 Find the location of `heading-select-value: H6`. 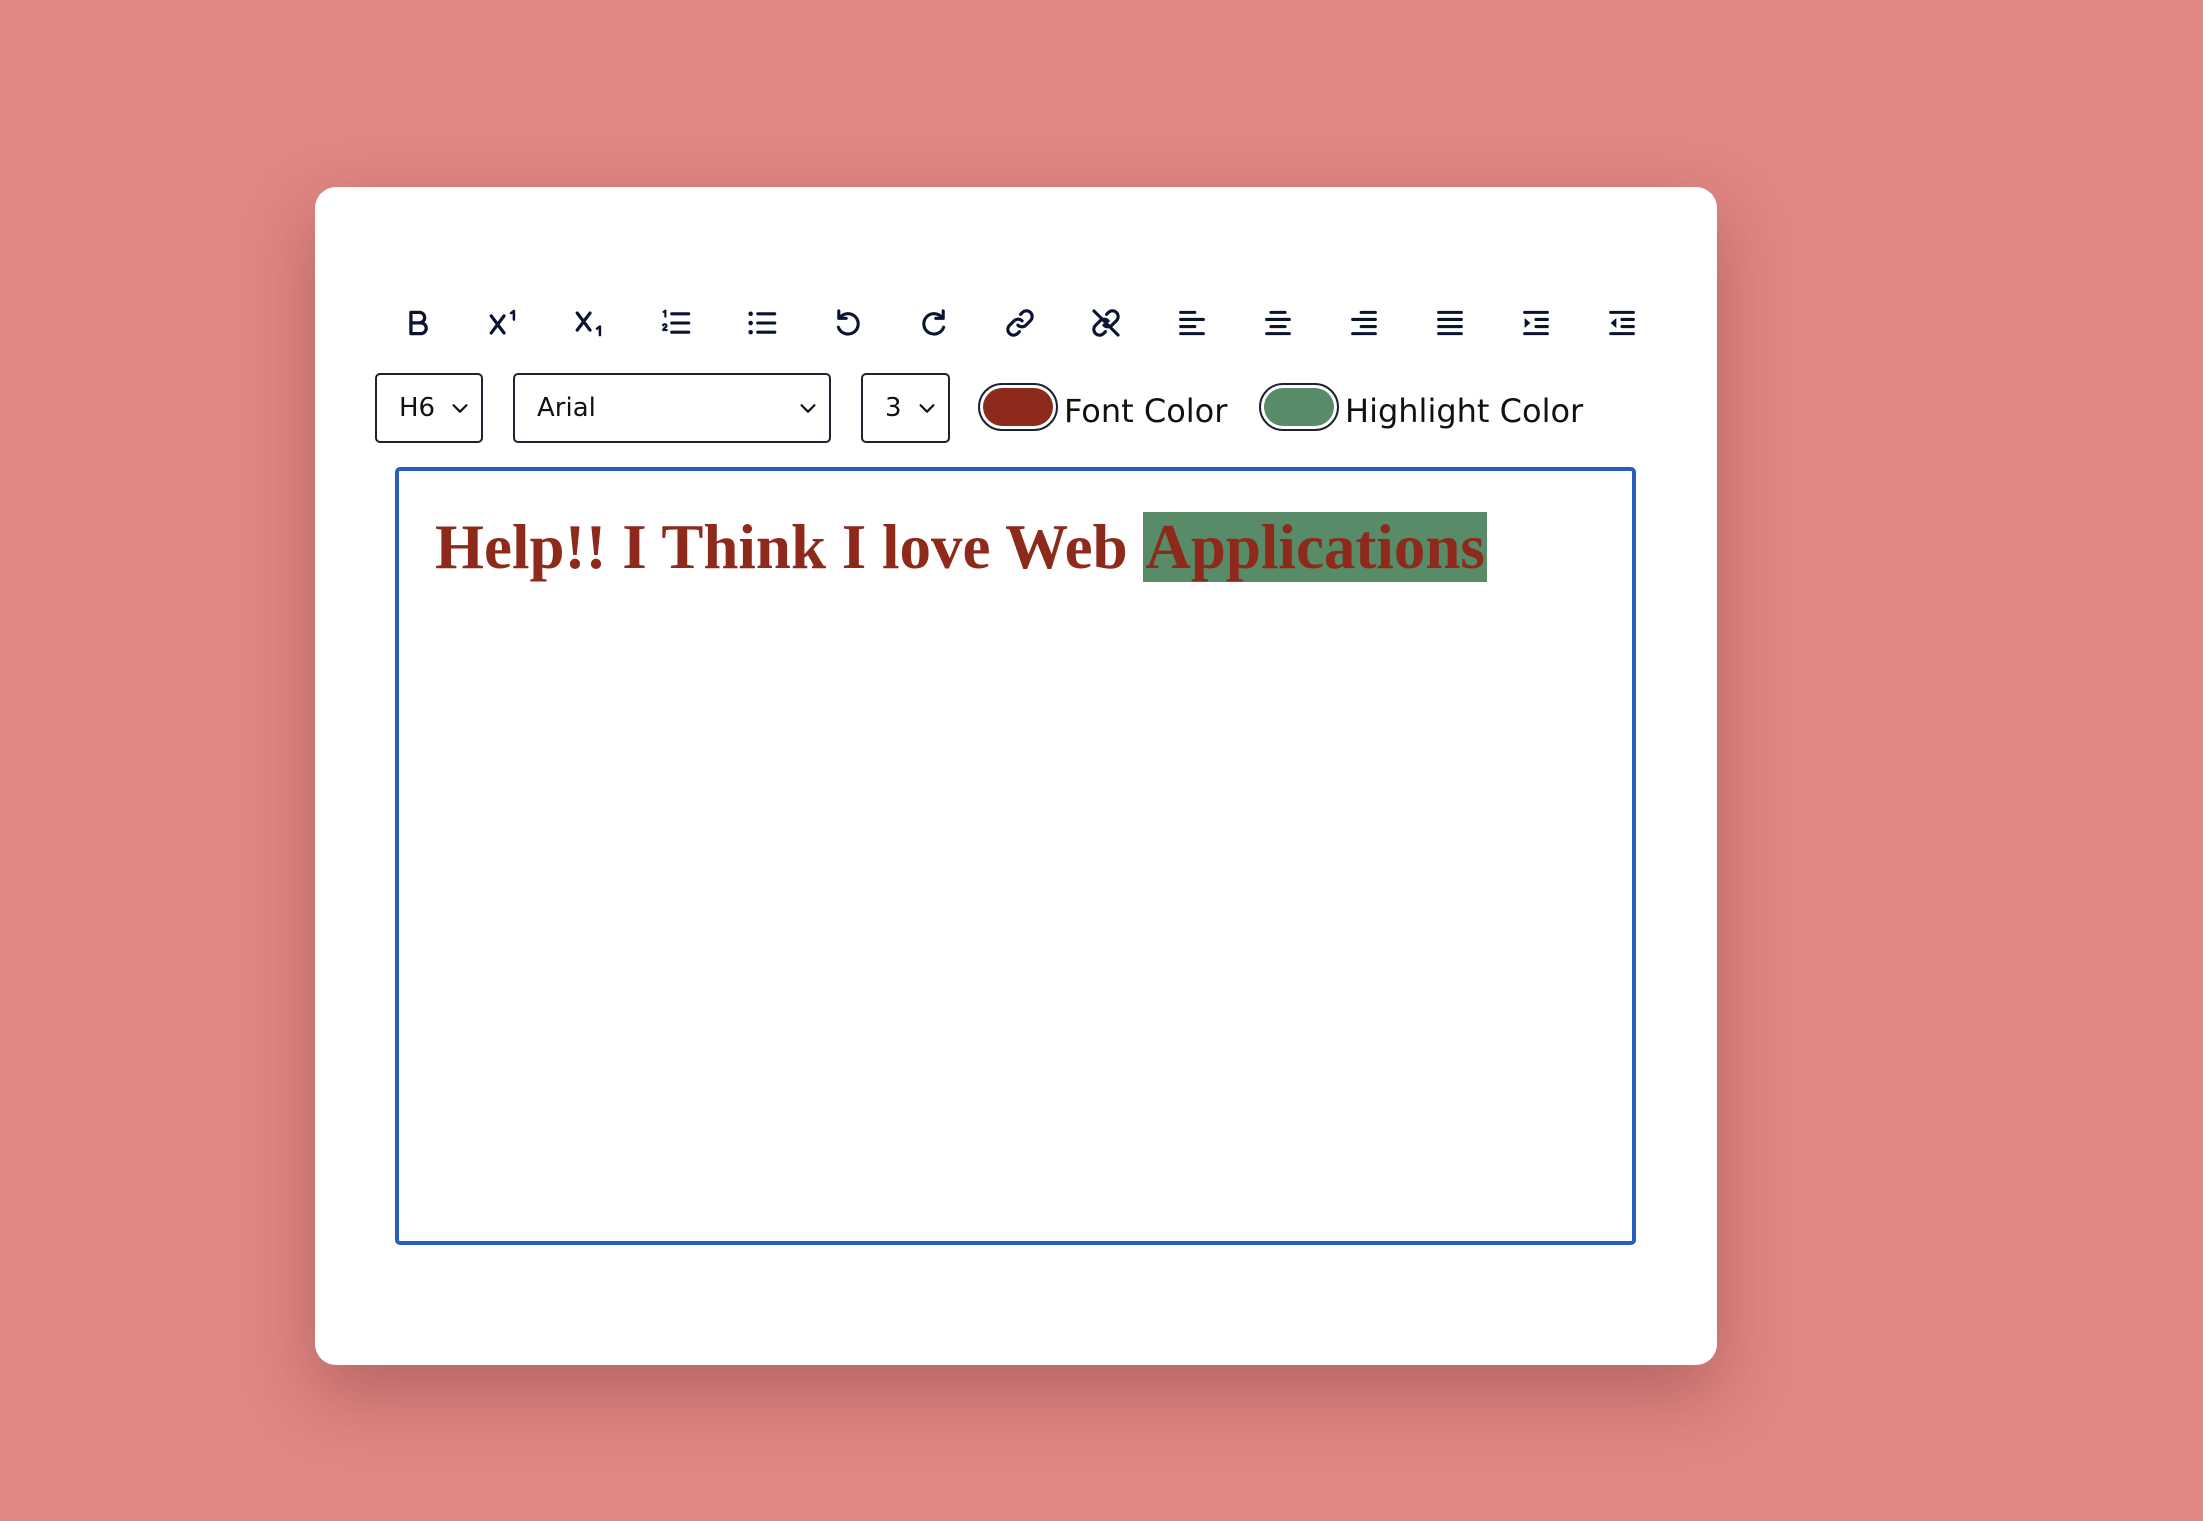

heading-select-value: H6 is located at coordinates (417, 408).